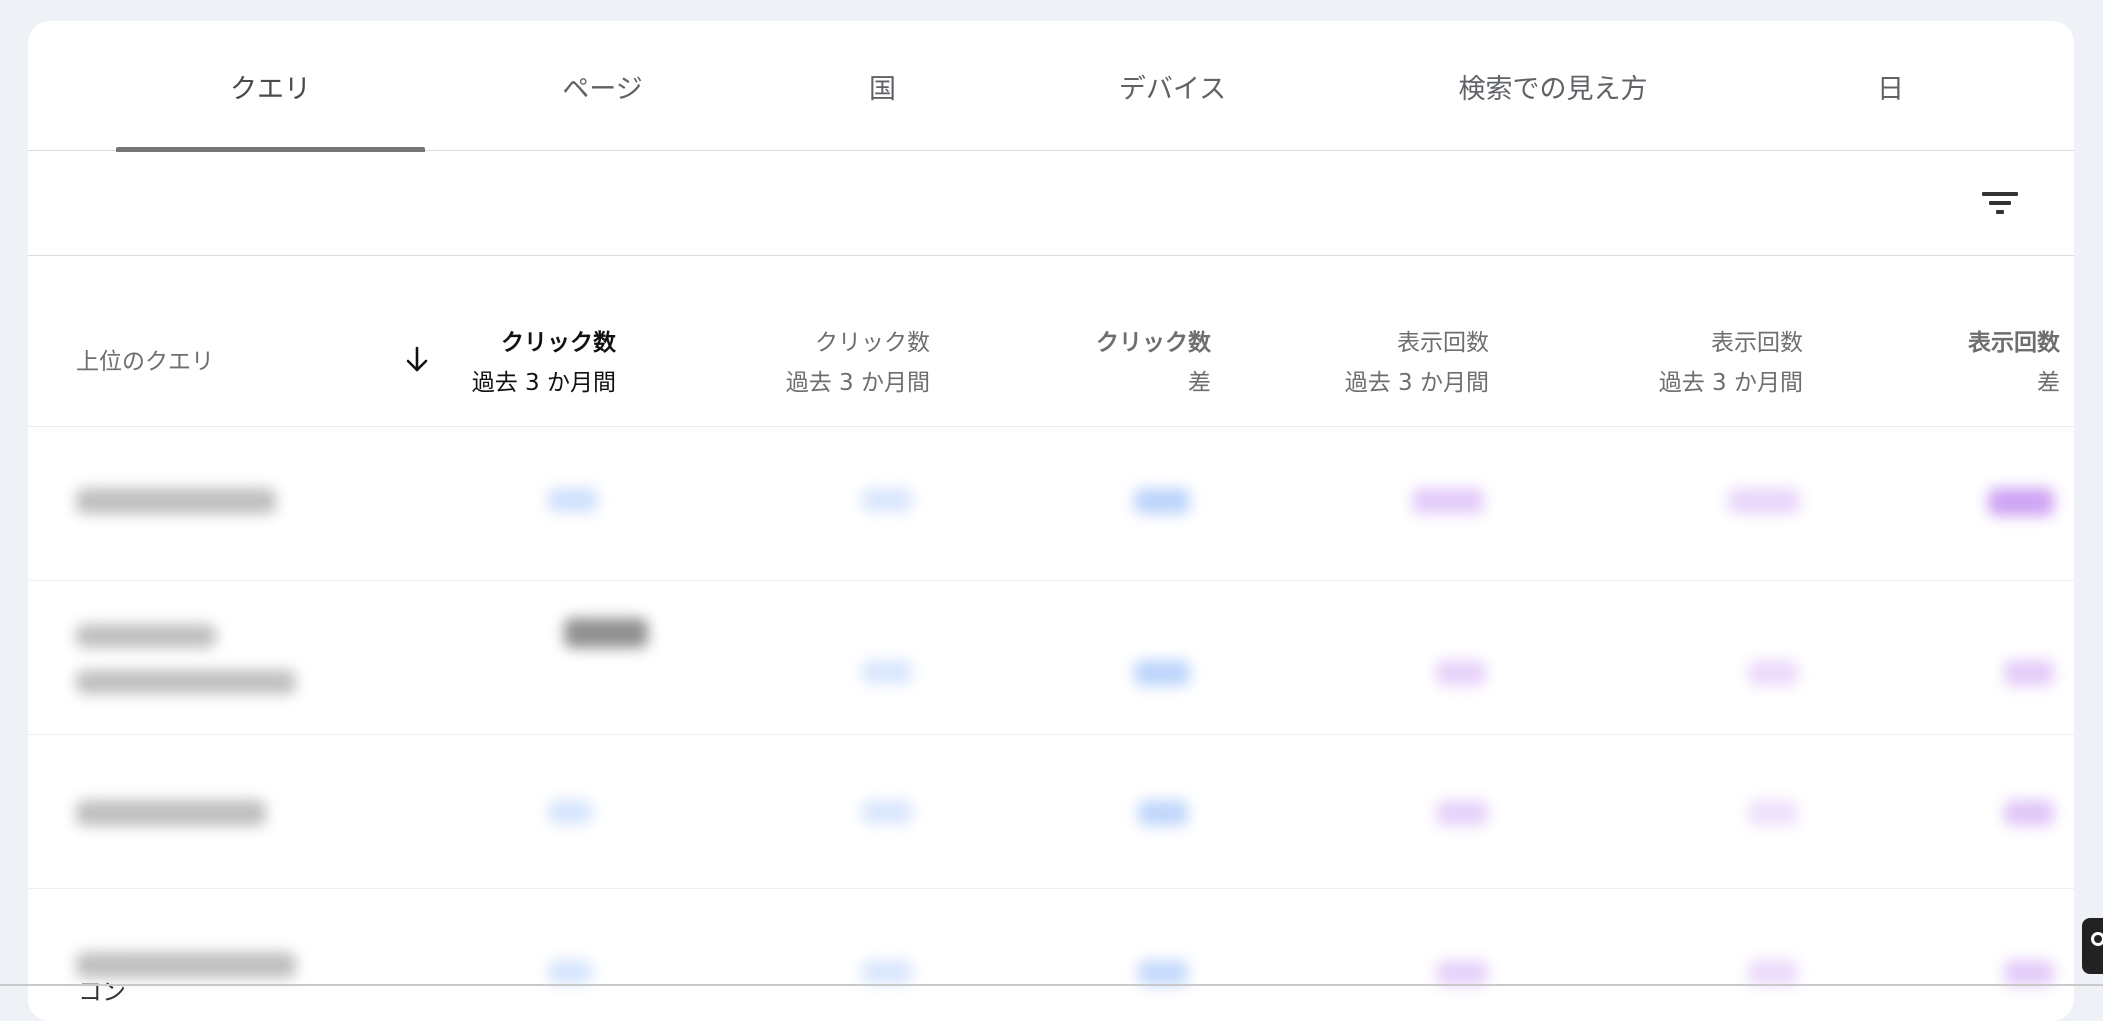  What do you see at coordinates (417, 360) in the screenshot?
I see `arrow-down-icon` at bounding box center [417, 360].